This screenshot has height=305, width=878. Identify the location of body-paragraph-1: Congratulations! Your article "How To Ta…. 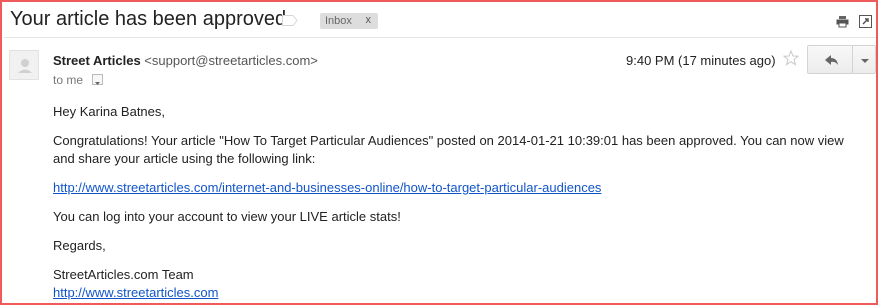
(448, 149).